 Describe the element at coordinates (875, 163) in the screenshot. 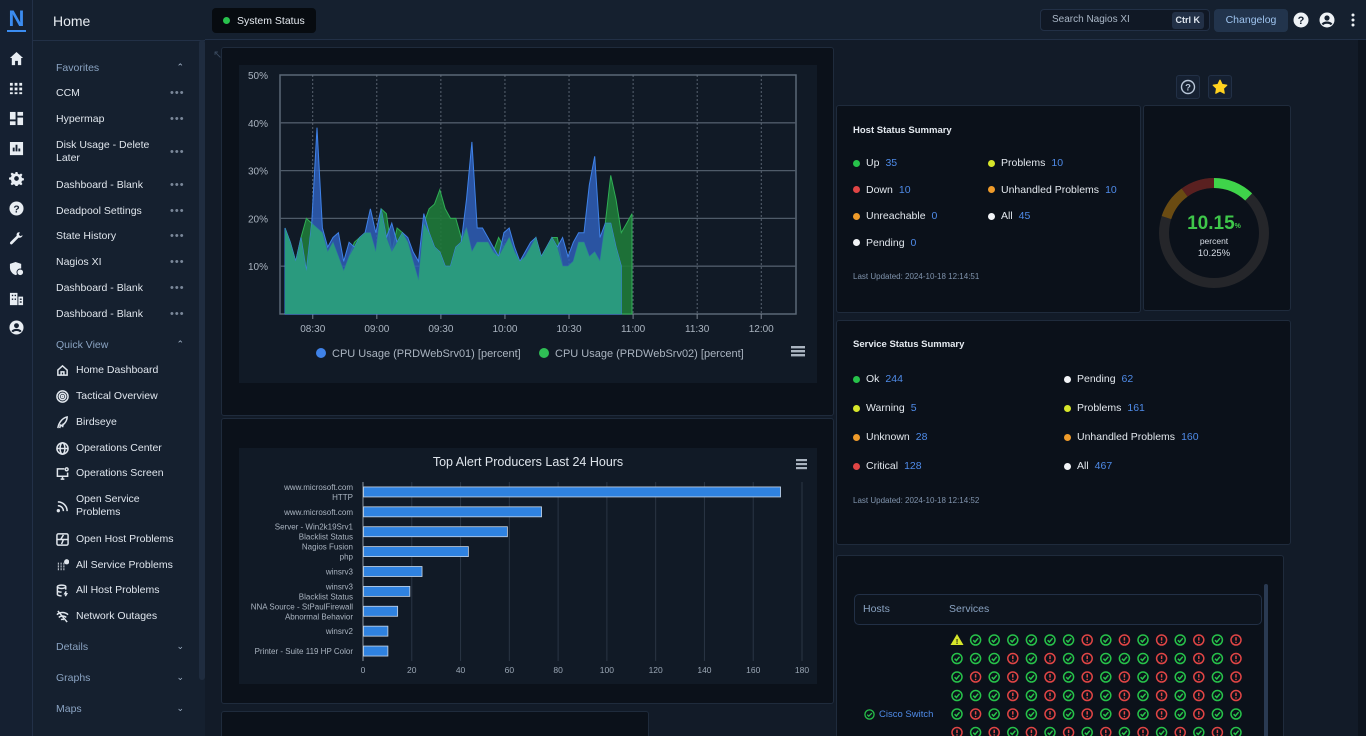

I see `host-status-up: Up 35` at that location.